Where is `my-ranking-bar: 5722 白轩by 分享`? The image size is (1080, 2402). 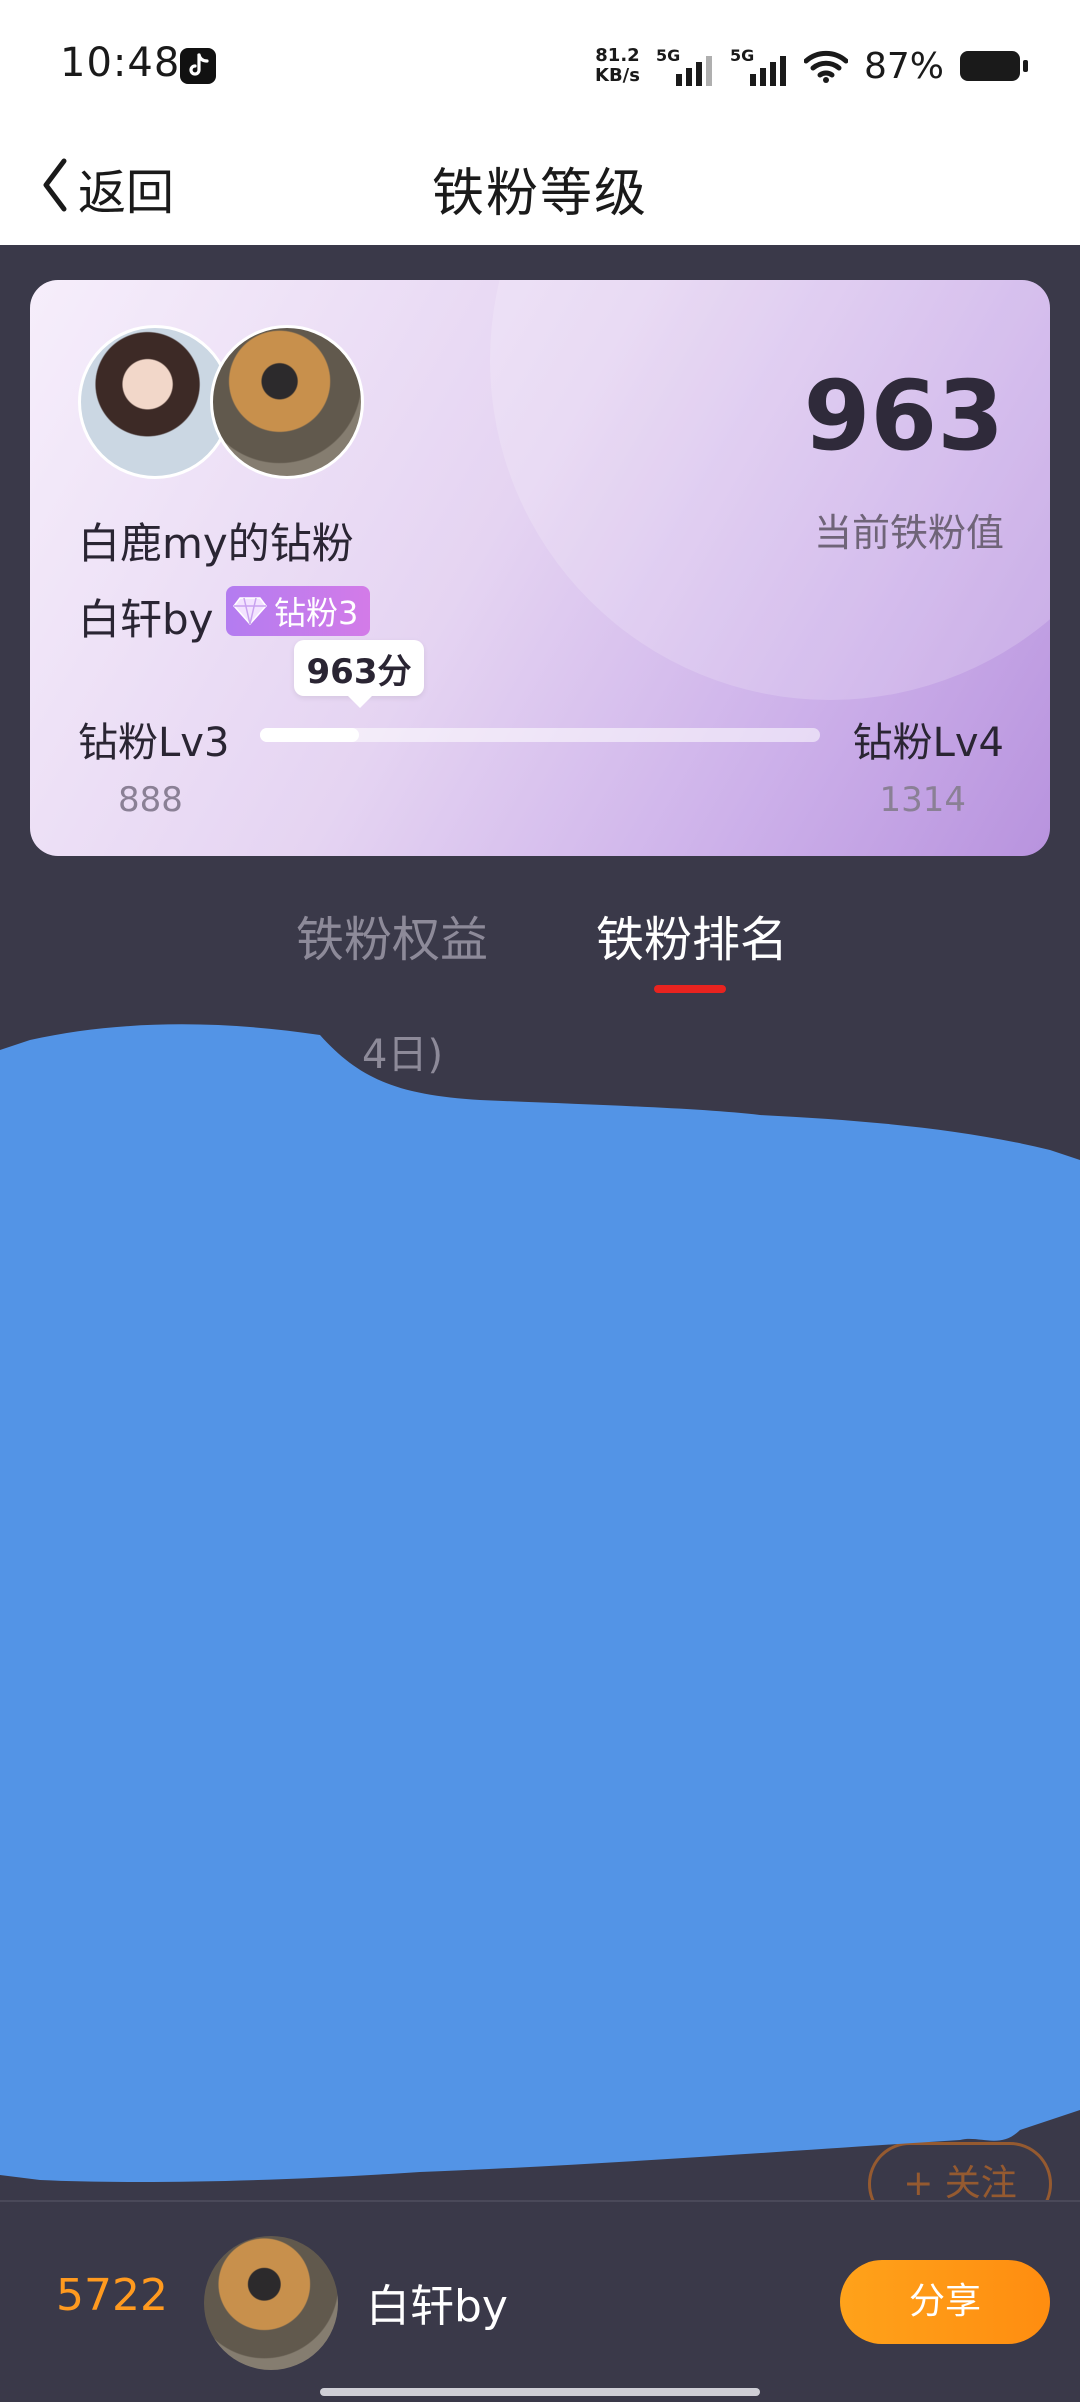 my-ranking-bar: 5722 白轩by 分享 is located at coordinates (540, 2301).